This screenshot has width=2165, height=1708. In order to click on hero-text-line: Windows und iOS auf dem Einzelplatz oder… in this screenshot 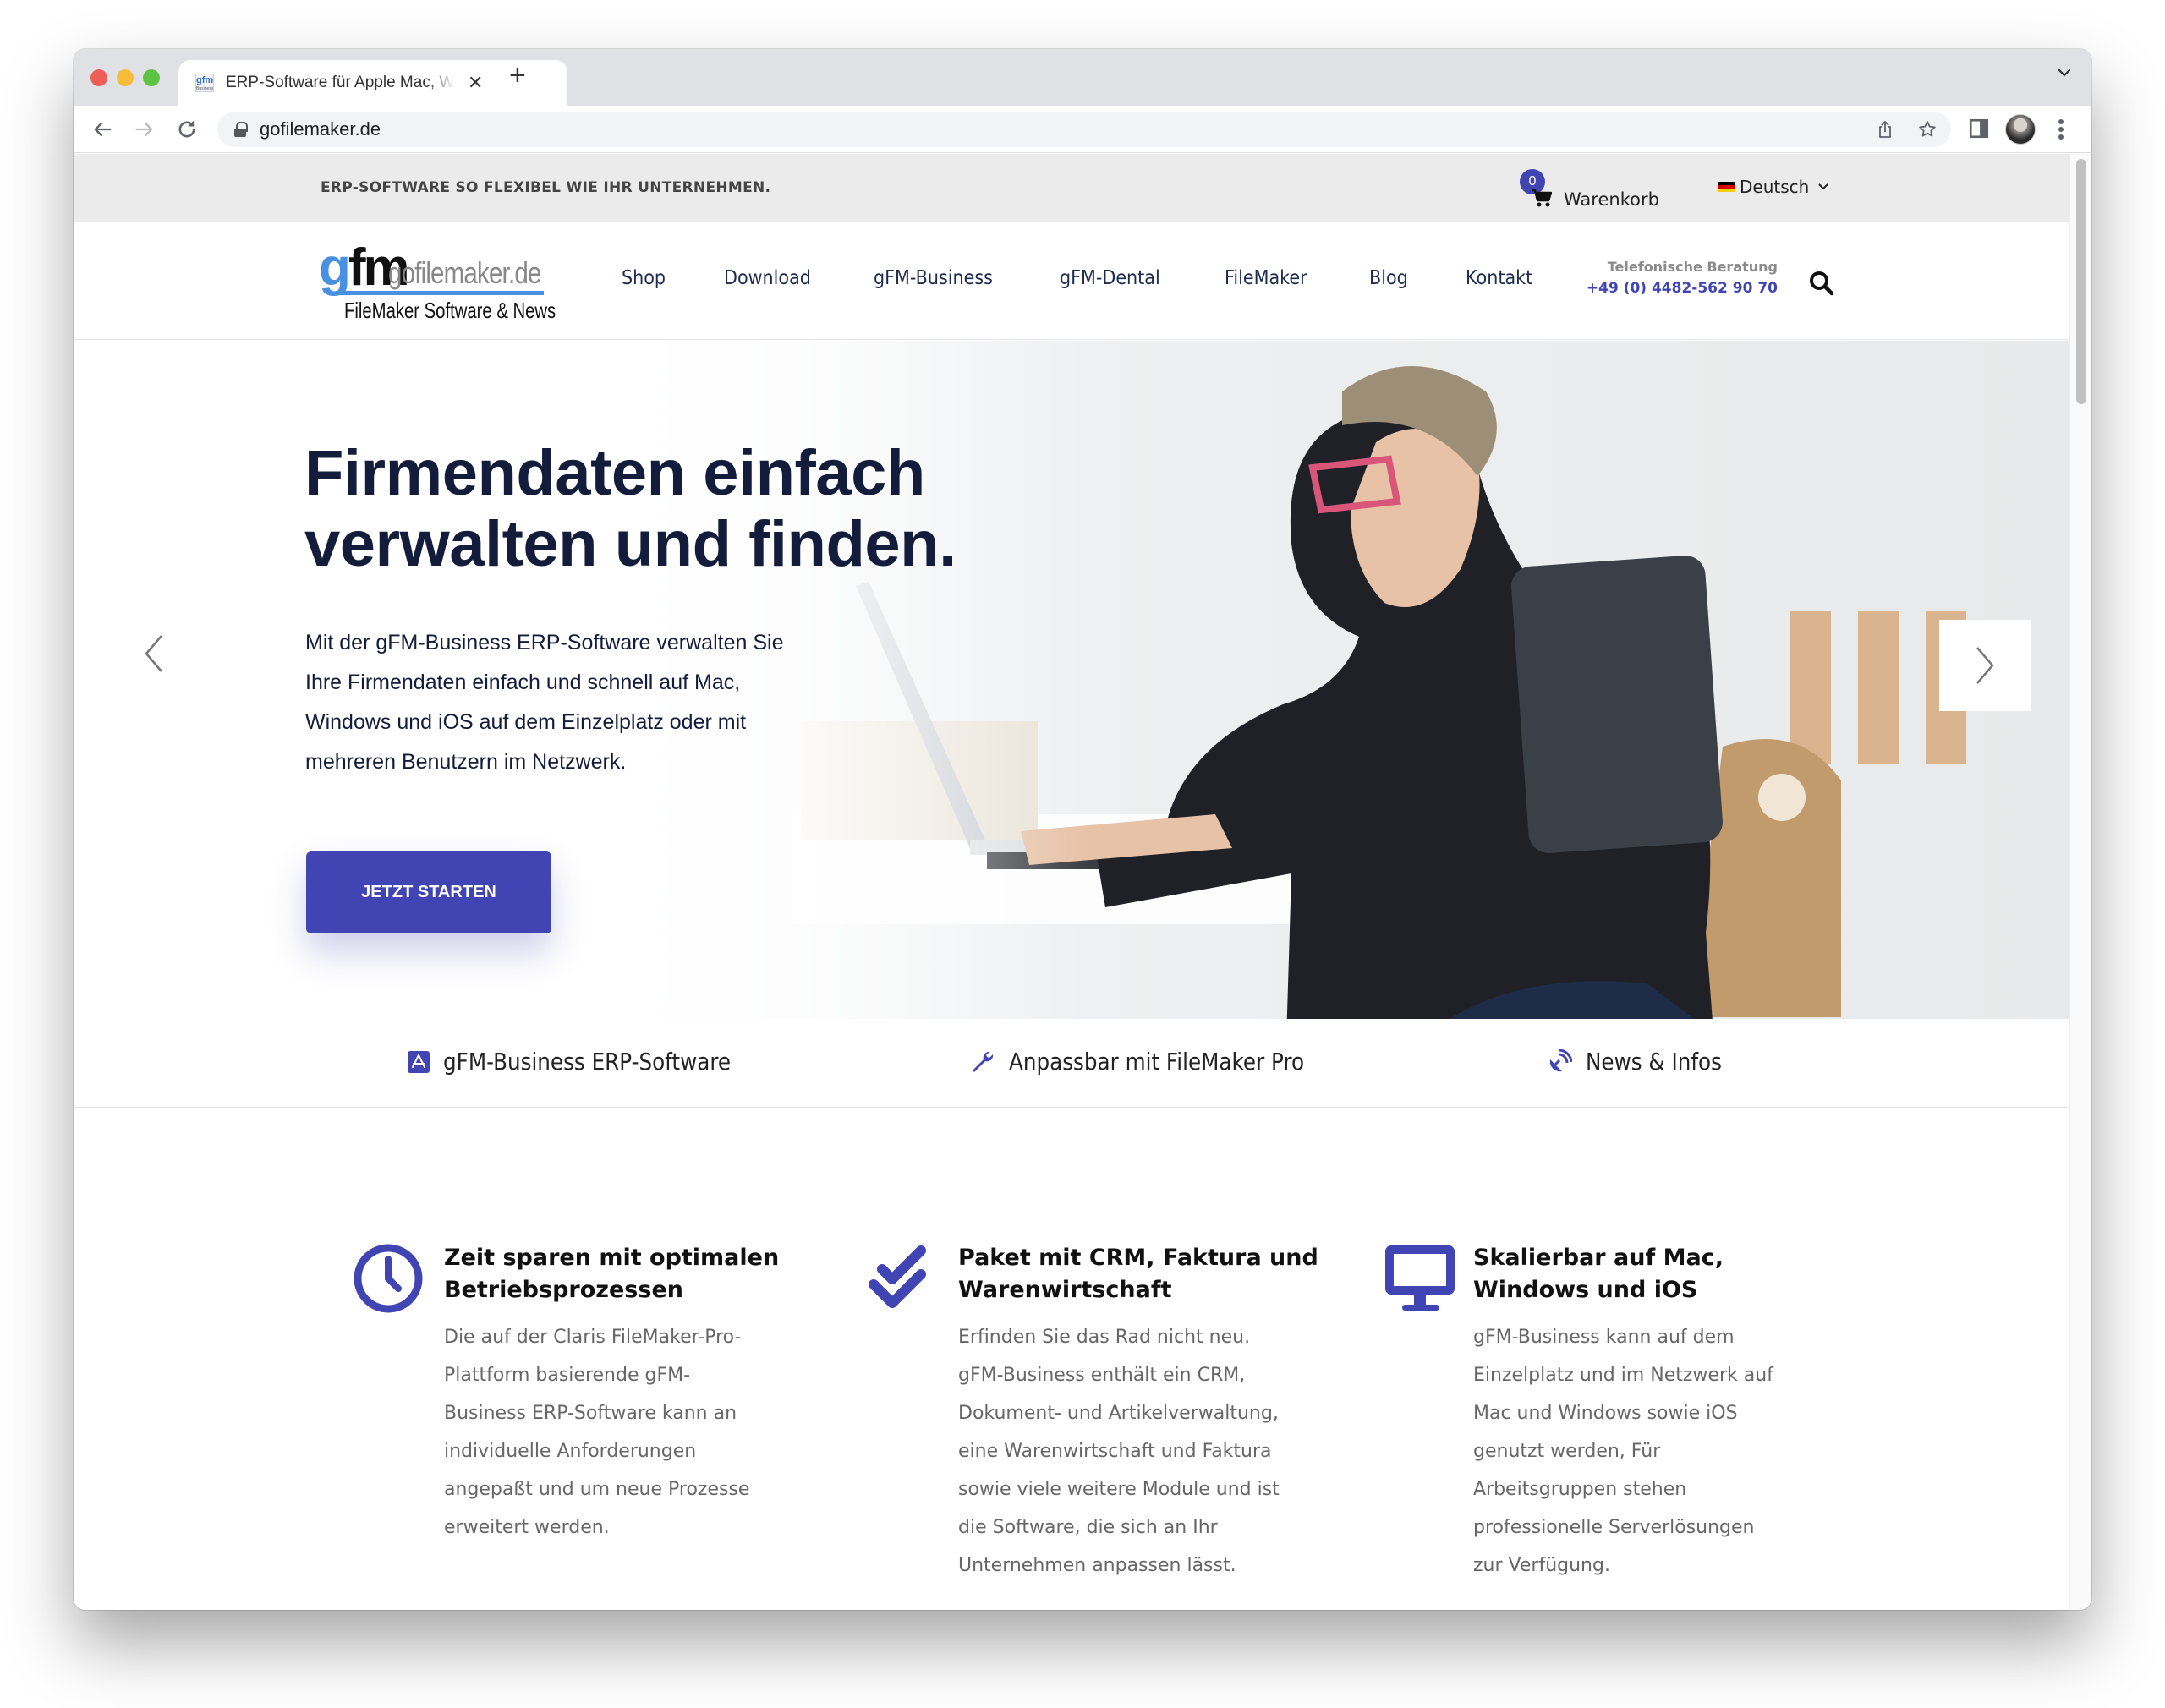, I will do `click(526, 722)`.